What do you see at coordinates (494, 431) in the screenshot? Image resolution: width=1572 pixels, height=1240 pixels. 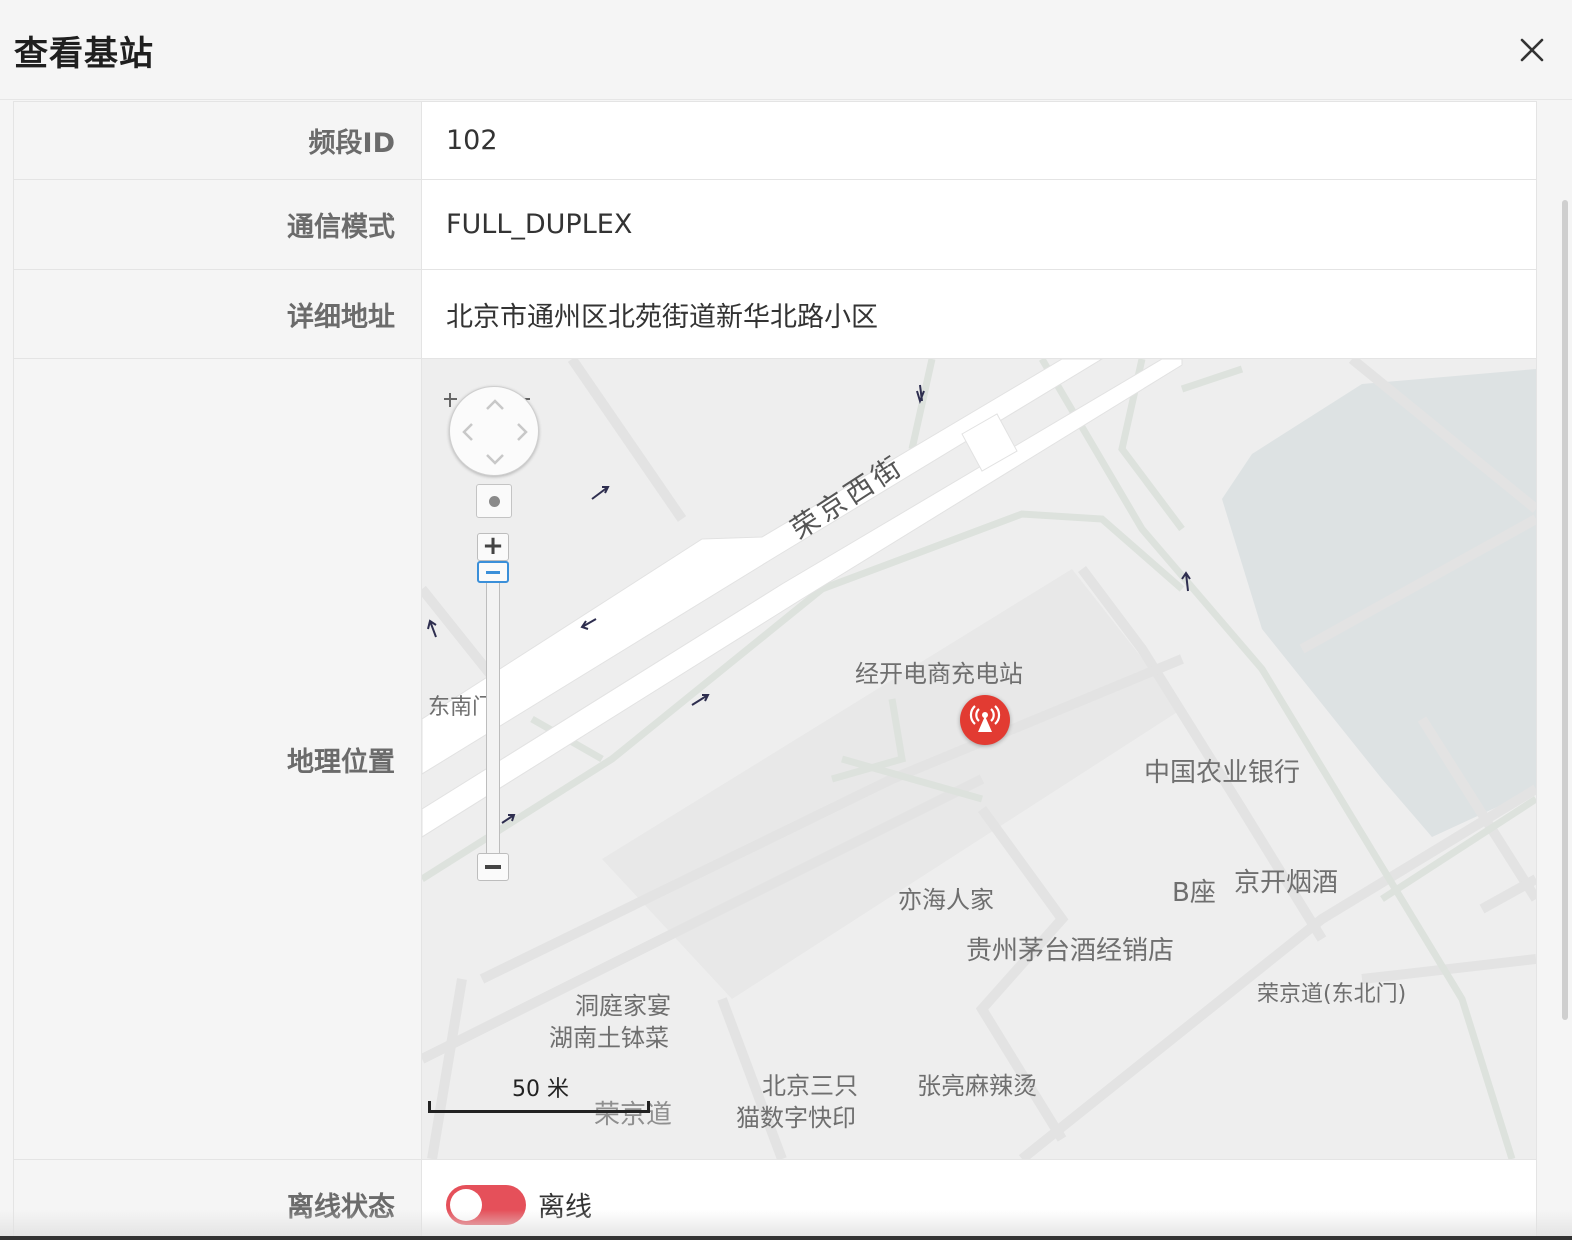 I see `pan-control` at bounding box center [494, 431].